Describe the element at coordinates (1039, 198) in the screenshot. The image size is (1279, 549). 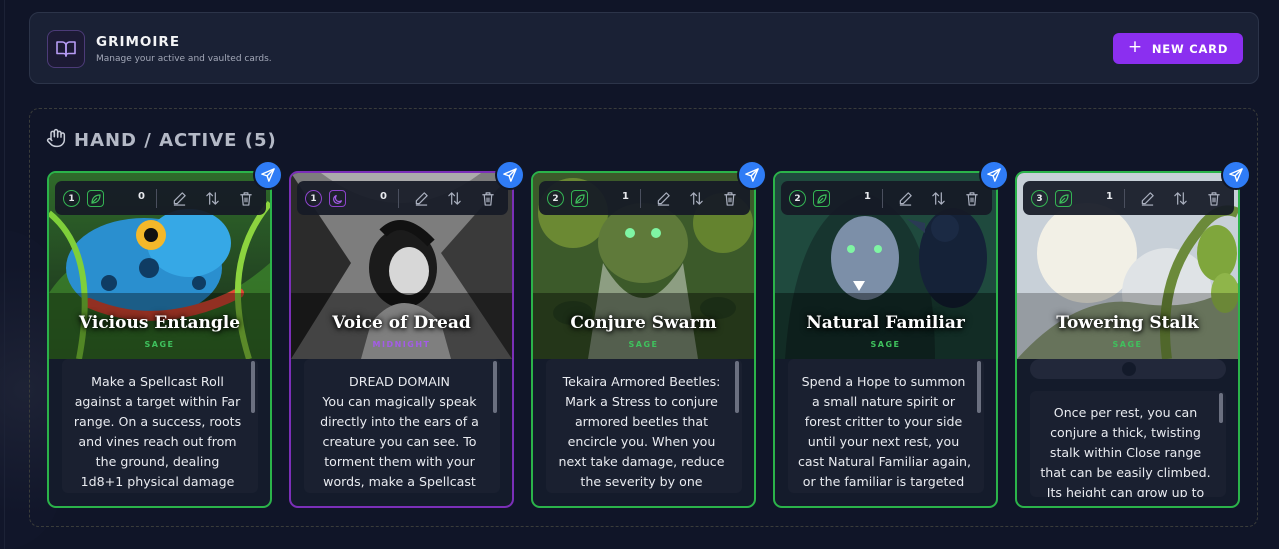
I see `level-badge: 3` at that location.